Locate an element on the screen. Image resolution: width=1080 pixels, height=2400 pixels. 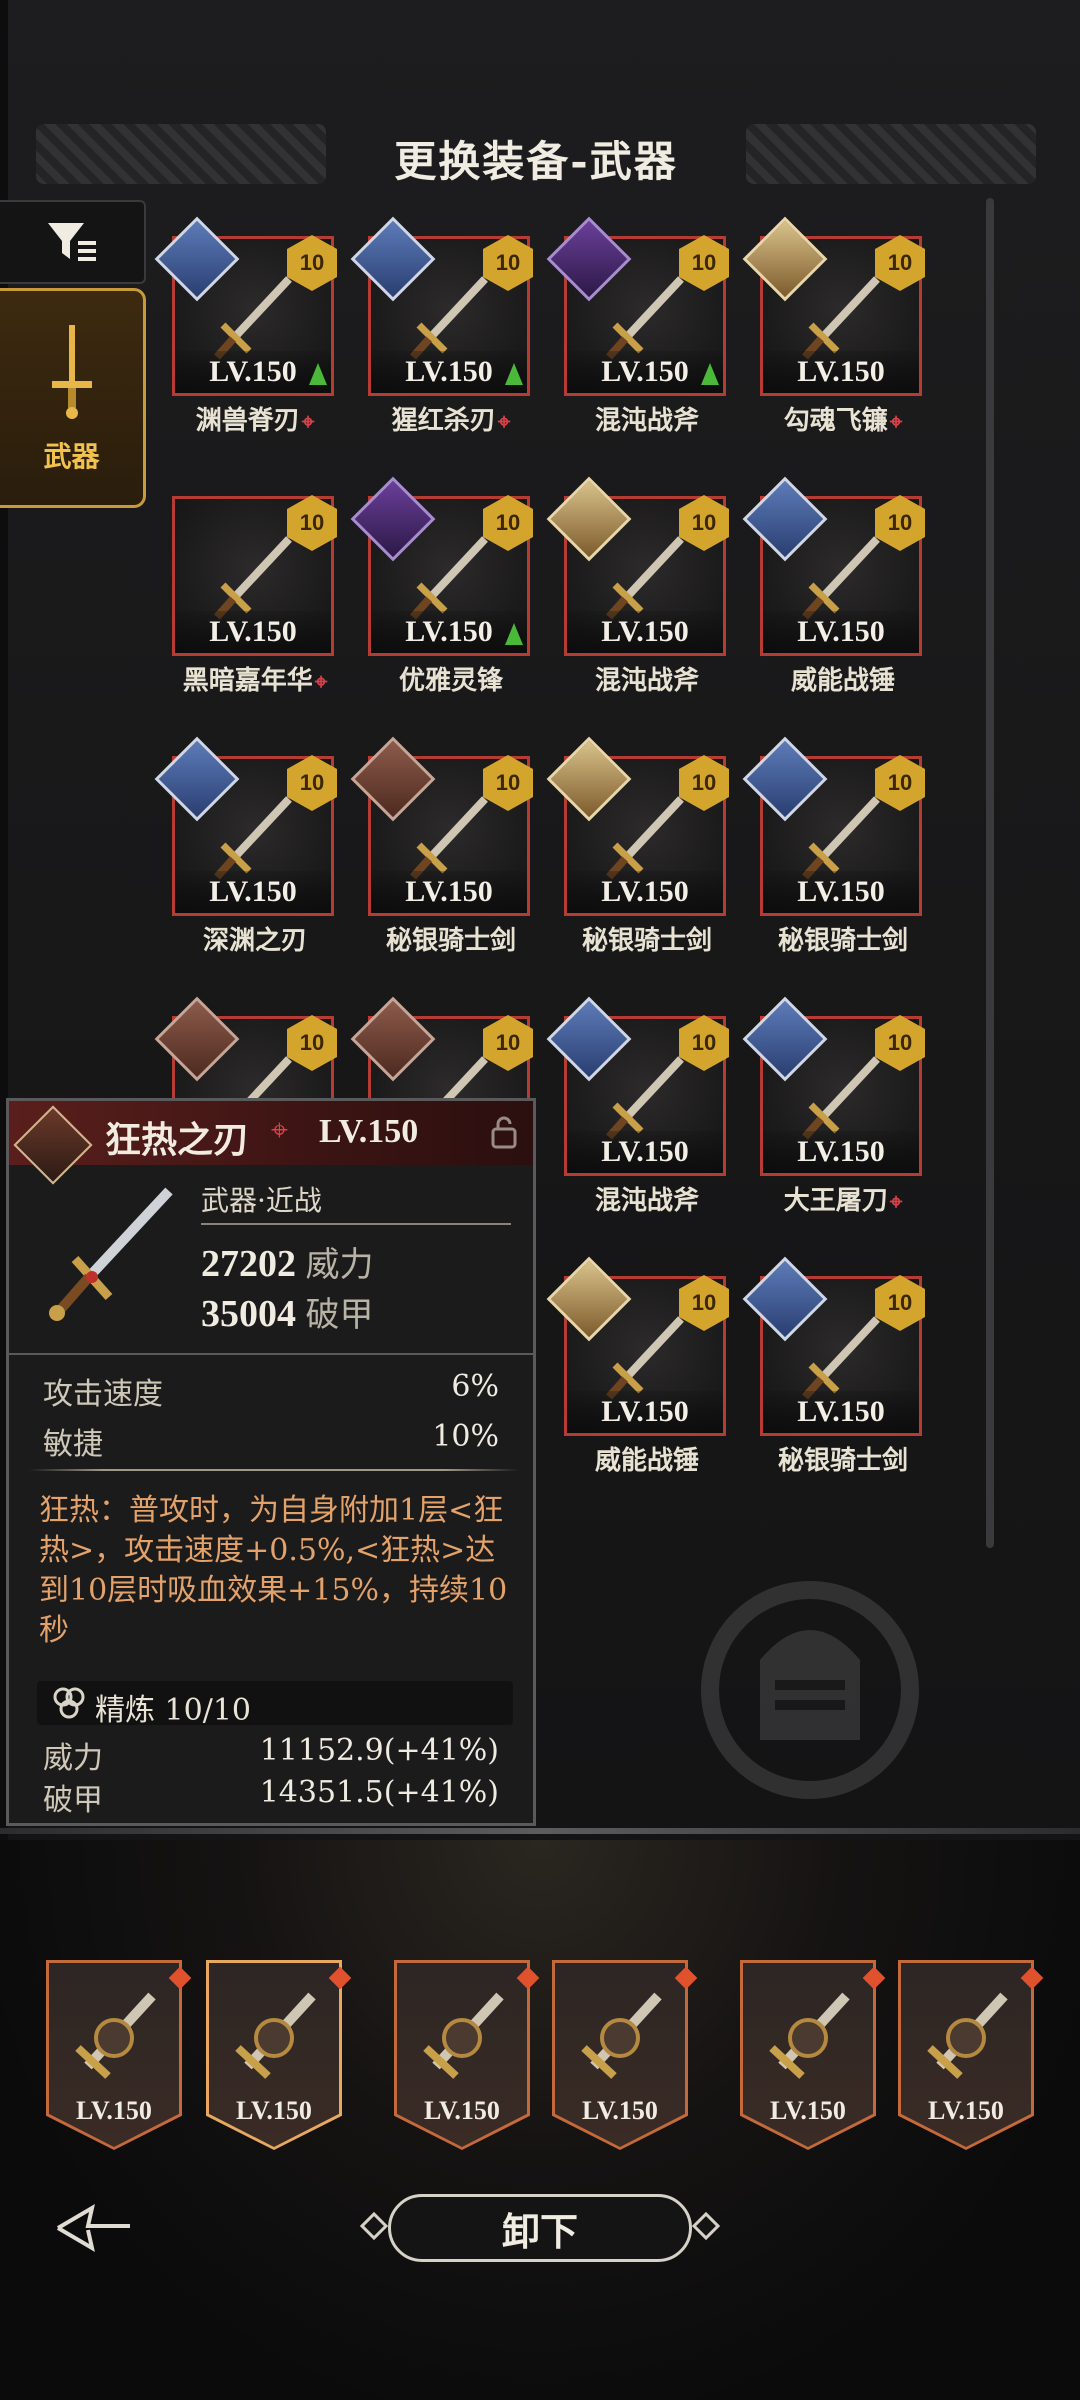
armor-break-label: 破甲 is located at coordinates (339, 1315).